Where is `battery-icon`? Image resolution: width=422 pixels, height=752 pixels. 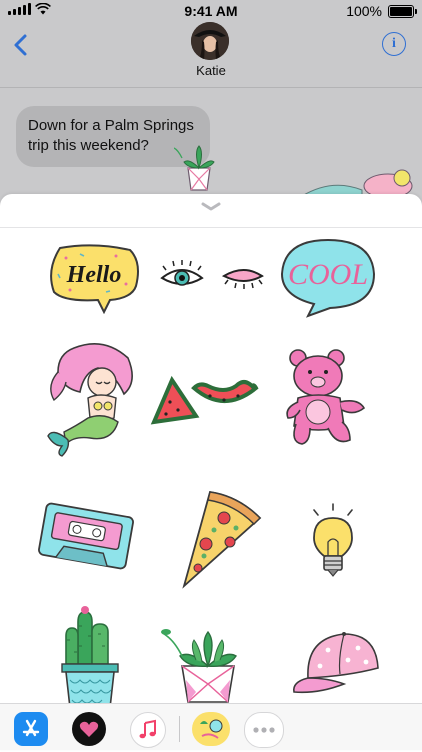
battery-icon is located at coordinates (402, 11).